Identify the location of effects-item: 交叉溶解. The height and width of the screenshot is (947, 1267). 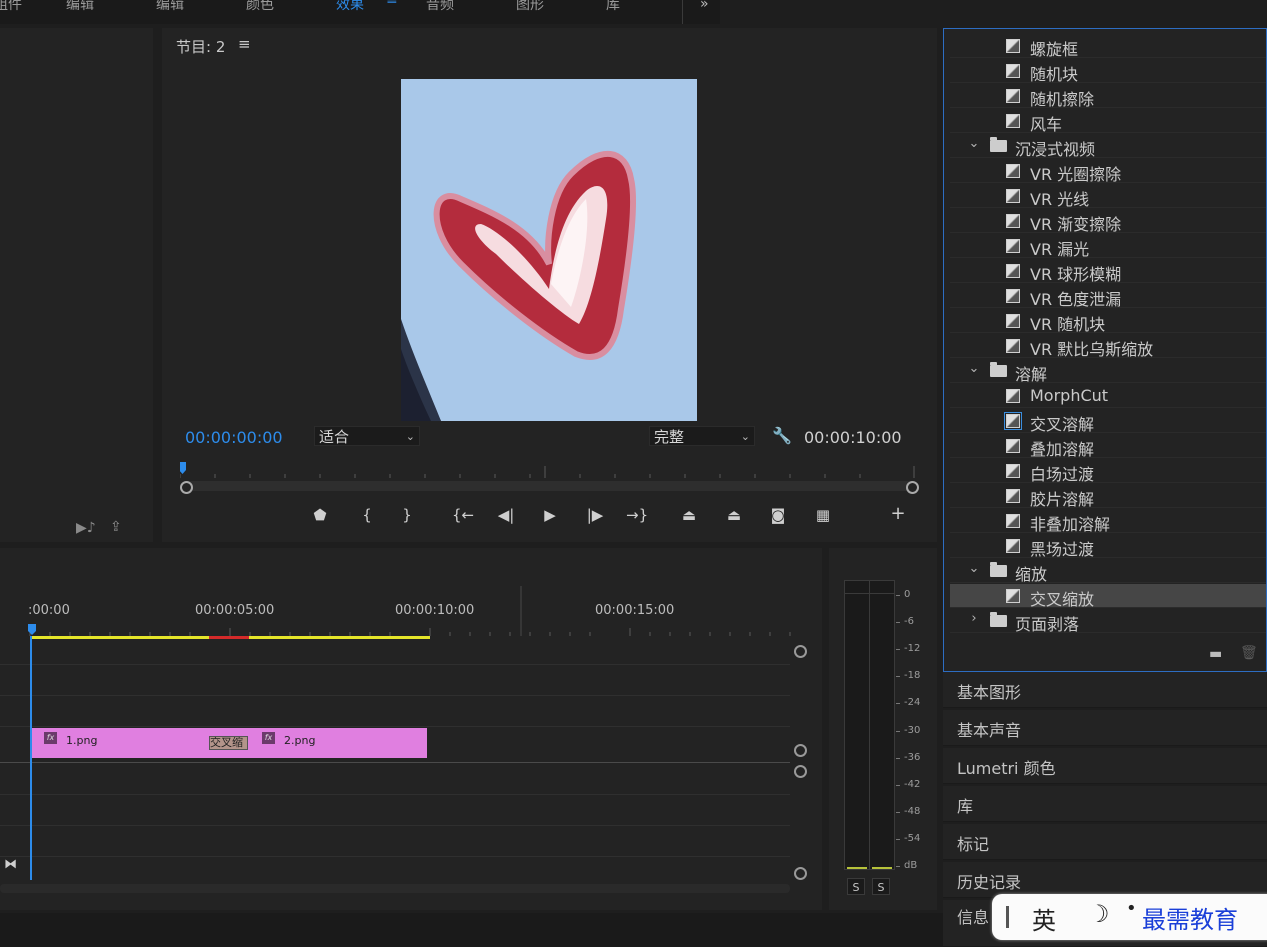
(1108, 421).